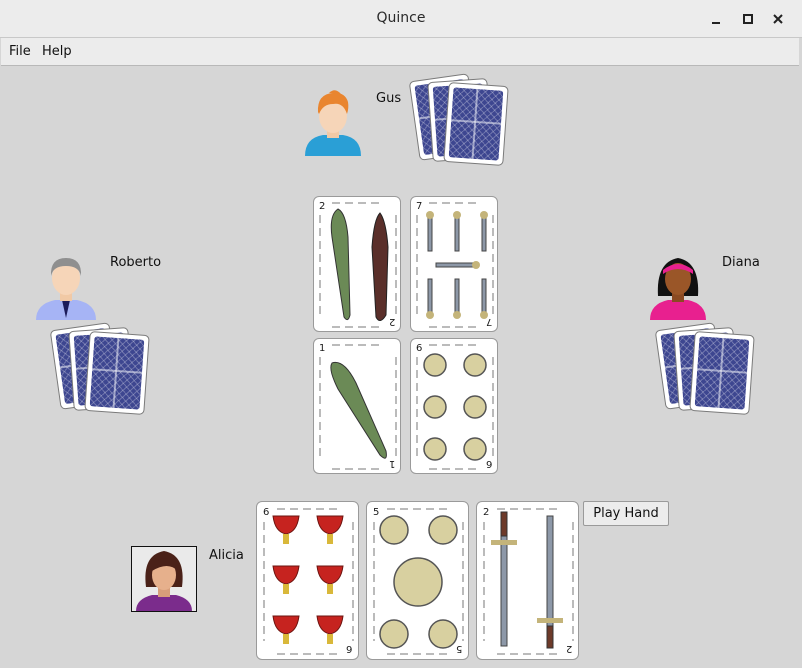 The image size is (802, 668). What do you see at coordinates (57, 51) in the screenshot?
I see `menu-help: Help` at bounding box center [57, 51].